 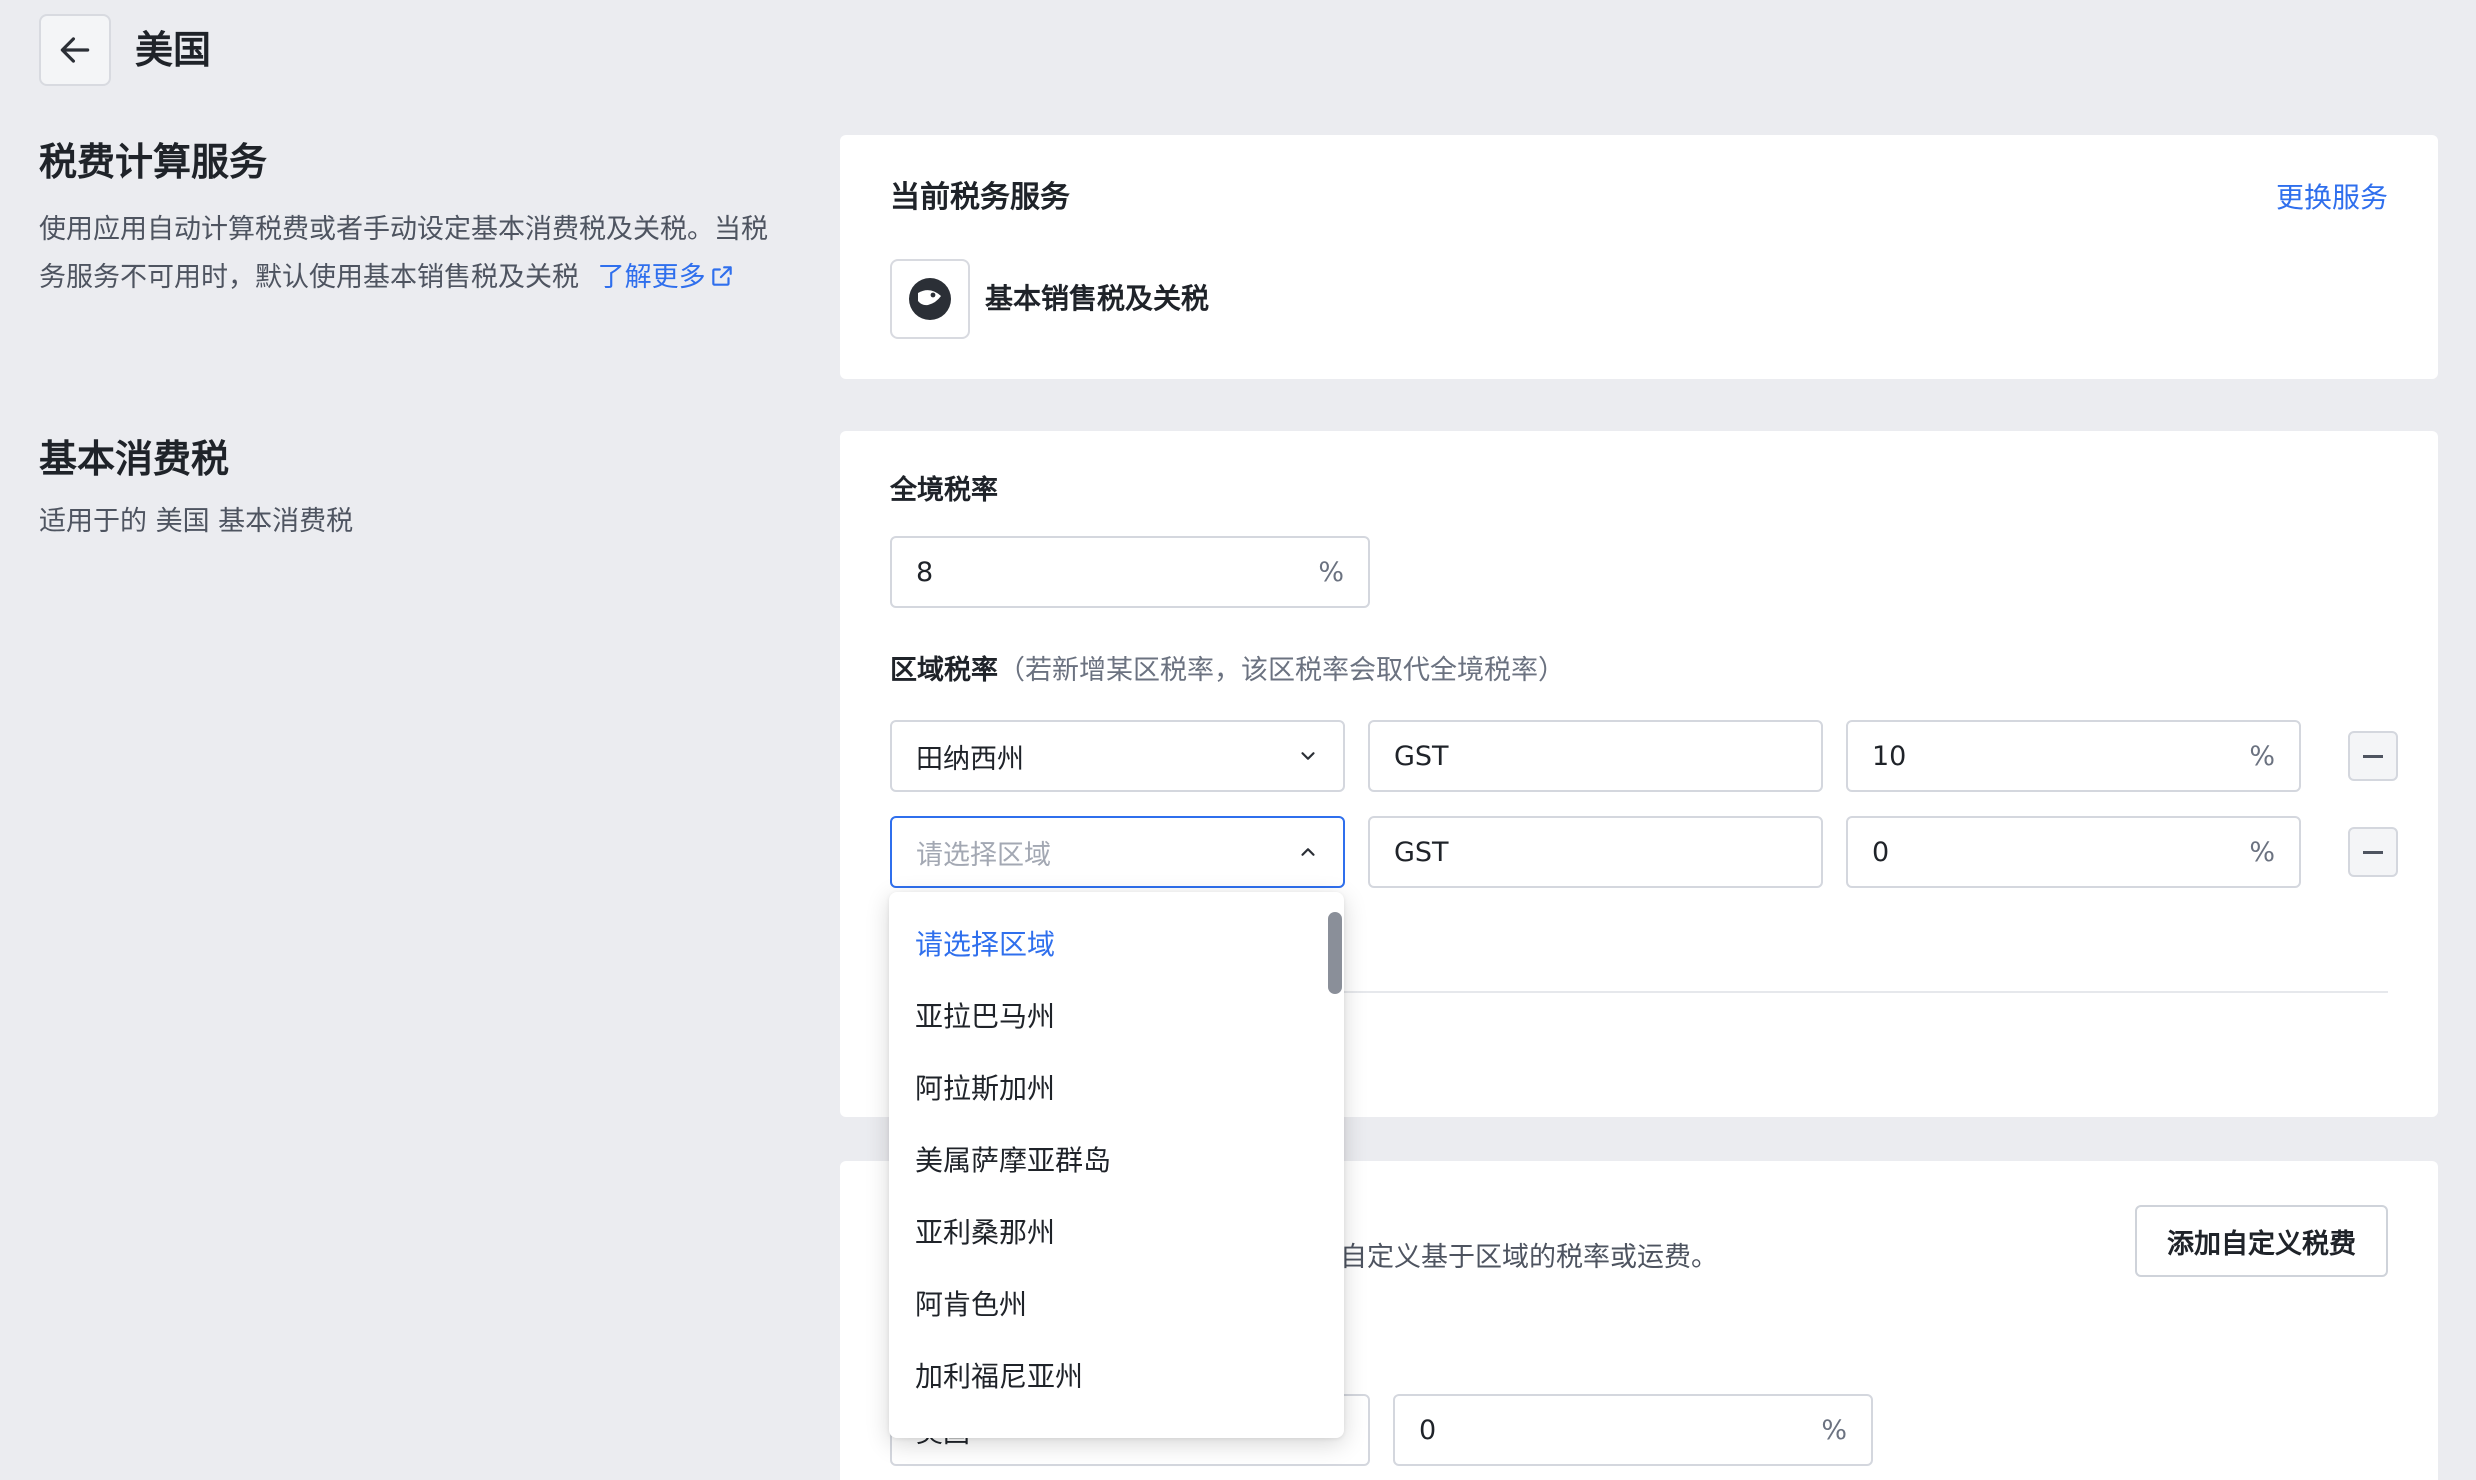 What do you see at coordinates (944, 670) in the screenshot?
I see `regional-rate-title: 区域税率` at bounding box center [944, 670].